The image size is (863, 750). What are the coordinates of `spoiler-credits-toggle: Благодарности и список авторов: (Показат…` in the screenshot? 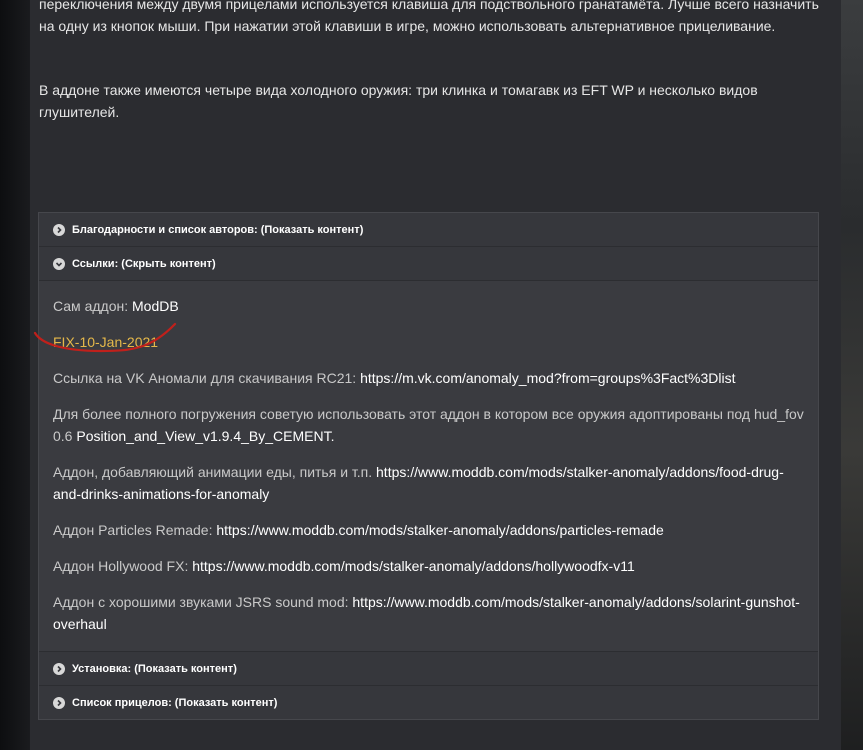 It's located at (428, 230).